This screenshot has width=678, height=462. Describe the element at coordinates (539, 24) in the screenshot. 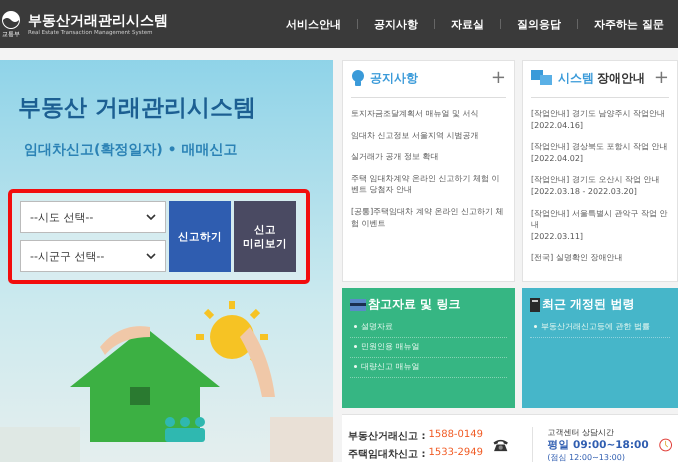

I see `nav-link: 질의응답` at that location.